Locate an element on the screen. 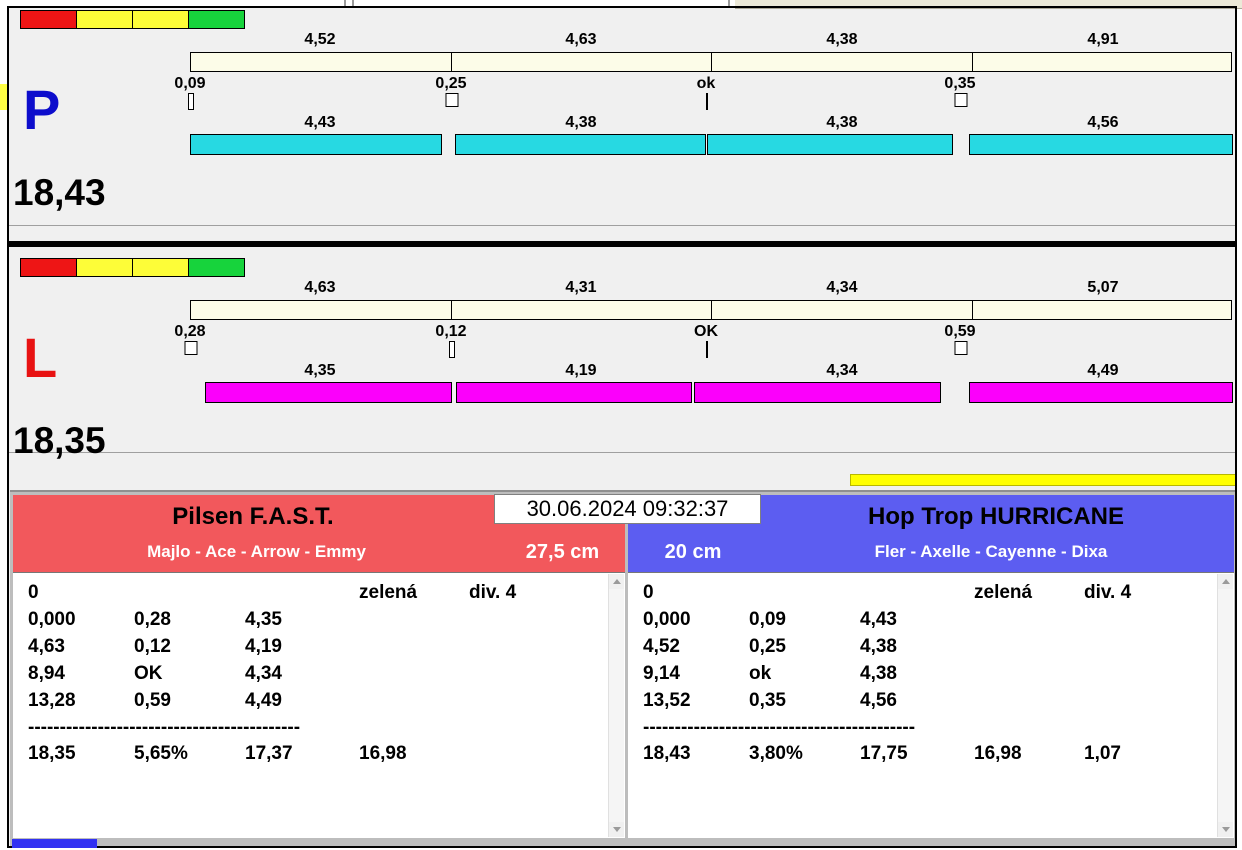  change-time: 0,35 is located at coordinates (960, 83).